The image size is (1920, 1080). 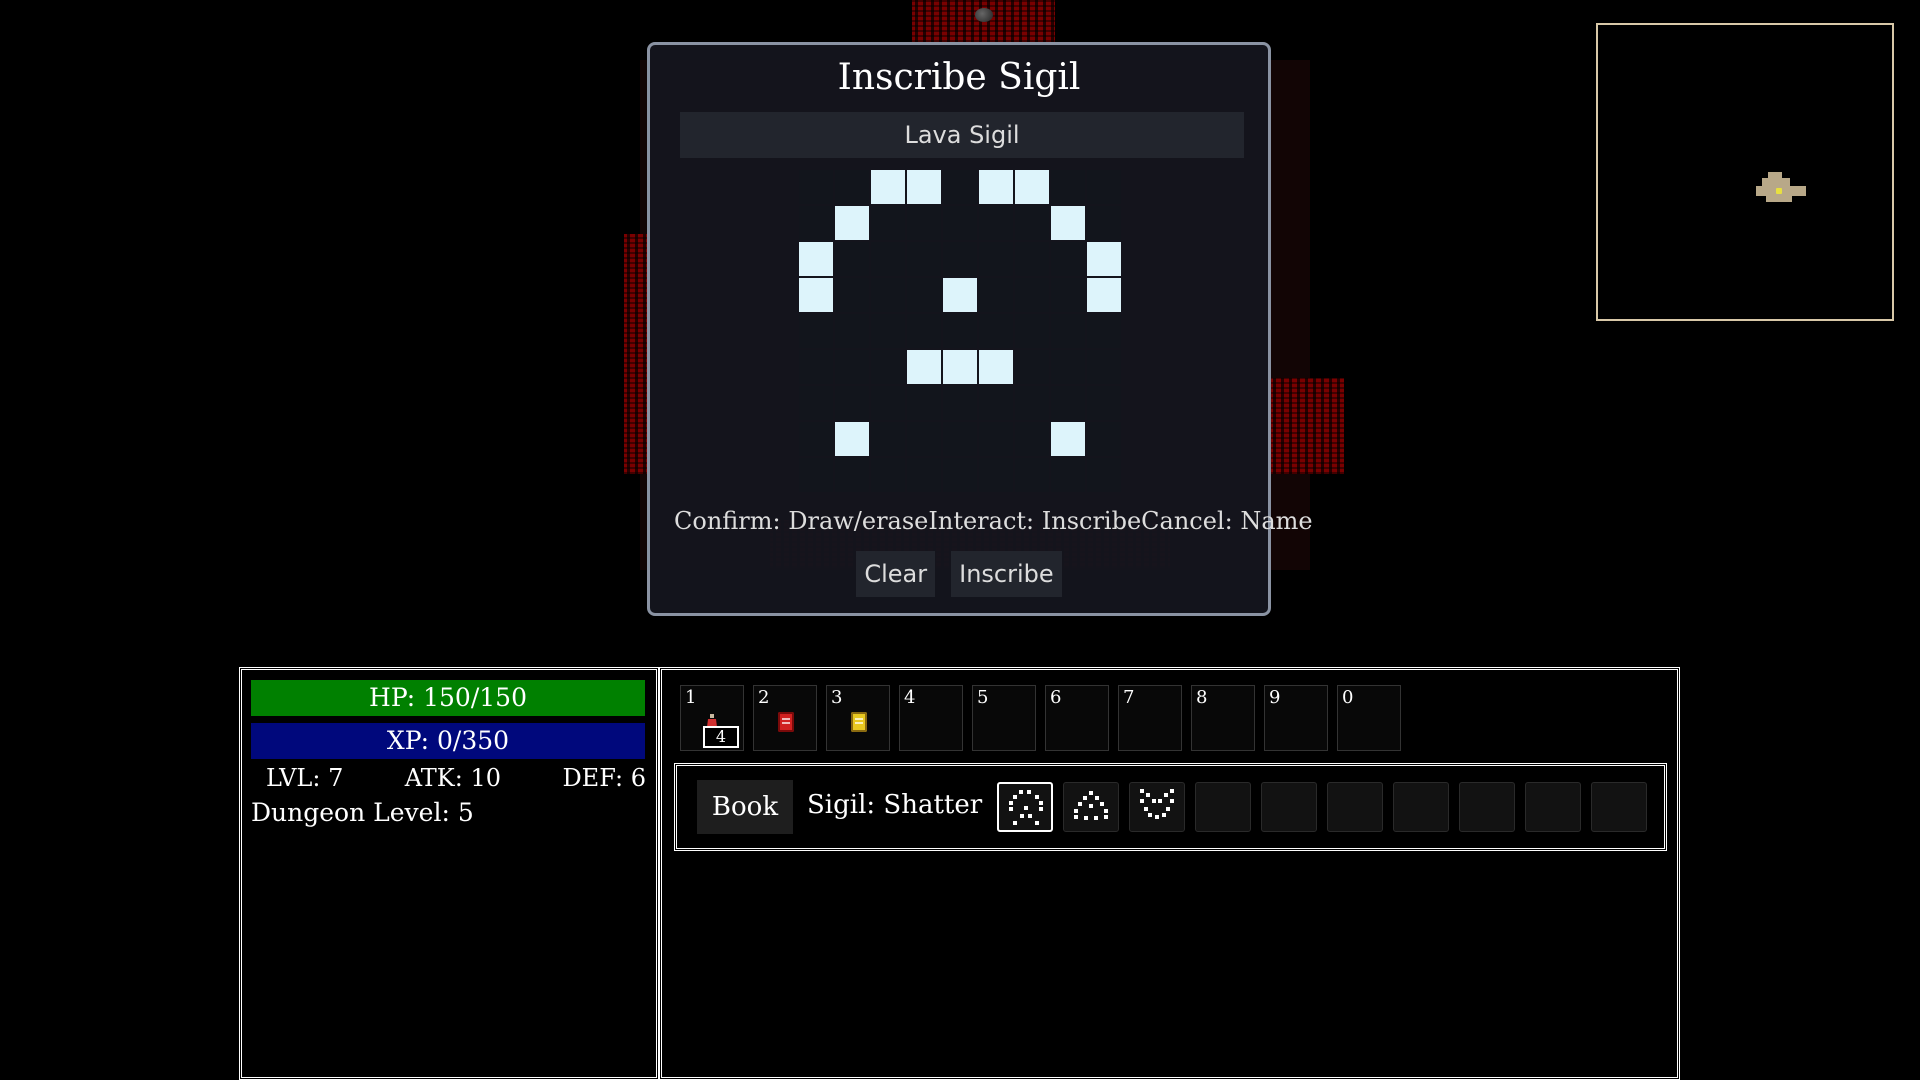 I want to click on hotbar-slot-8: 8, so click(x=1223, y=718).